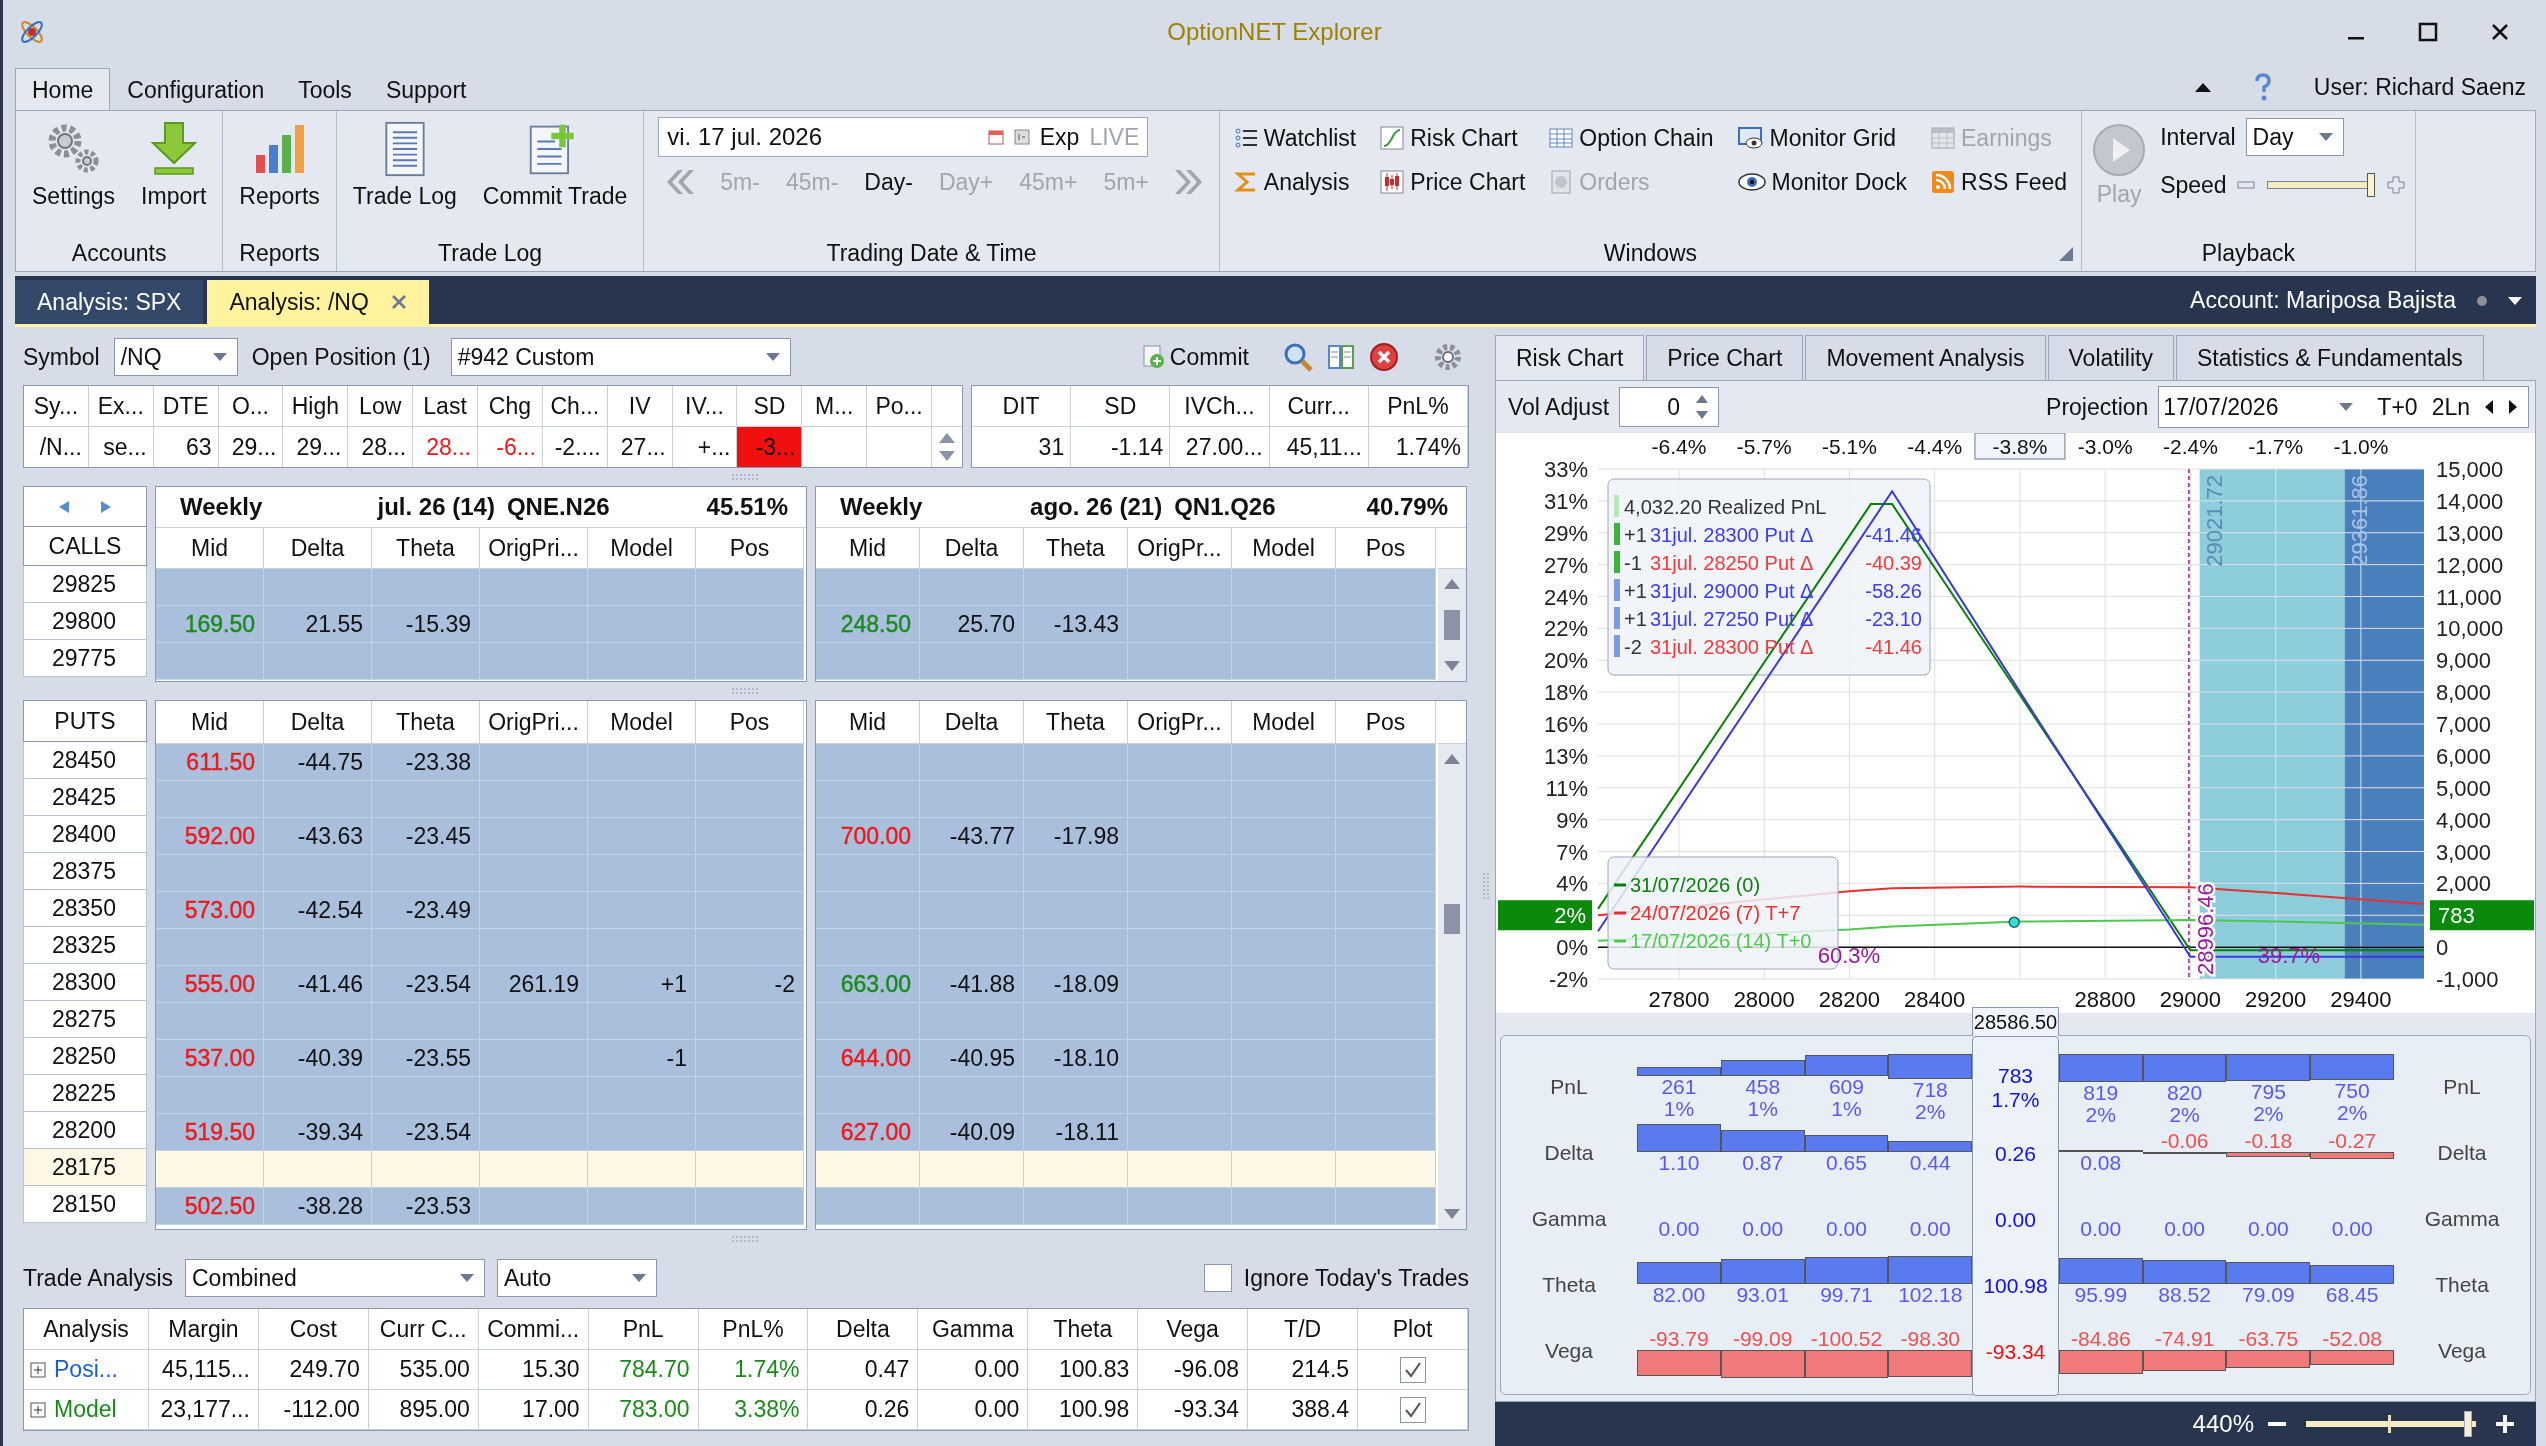  Describe the element at coordinates (2261, 407) in the screenshot. I see `projection-dropdown: 17/07/2026` at that location.